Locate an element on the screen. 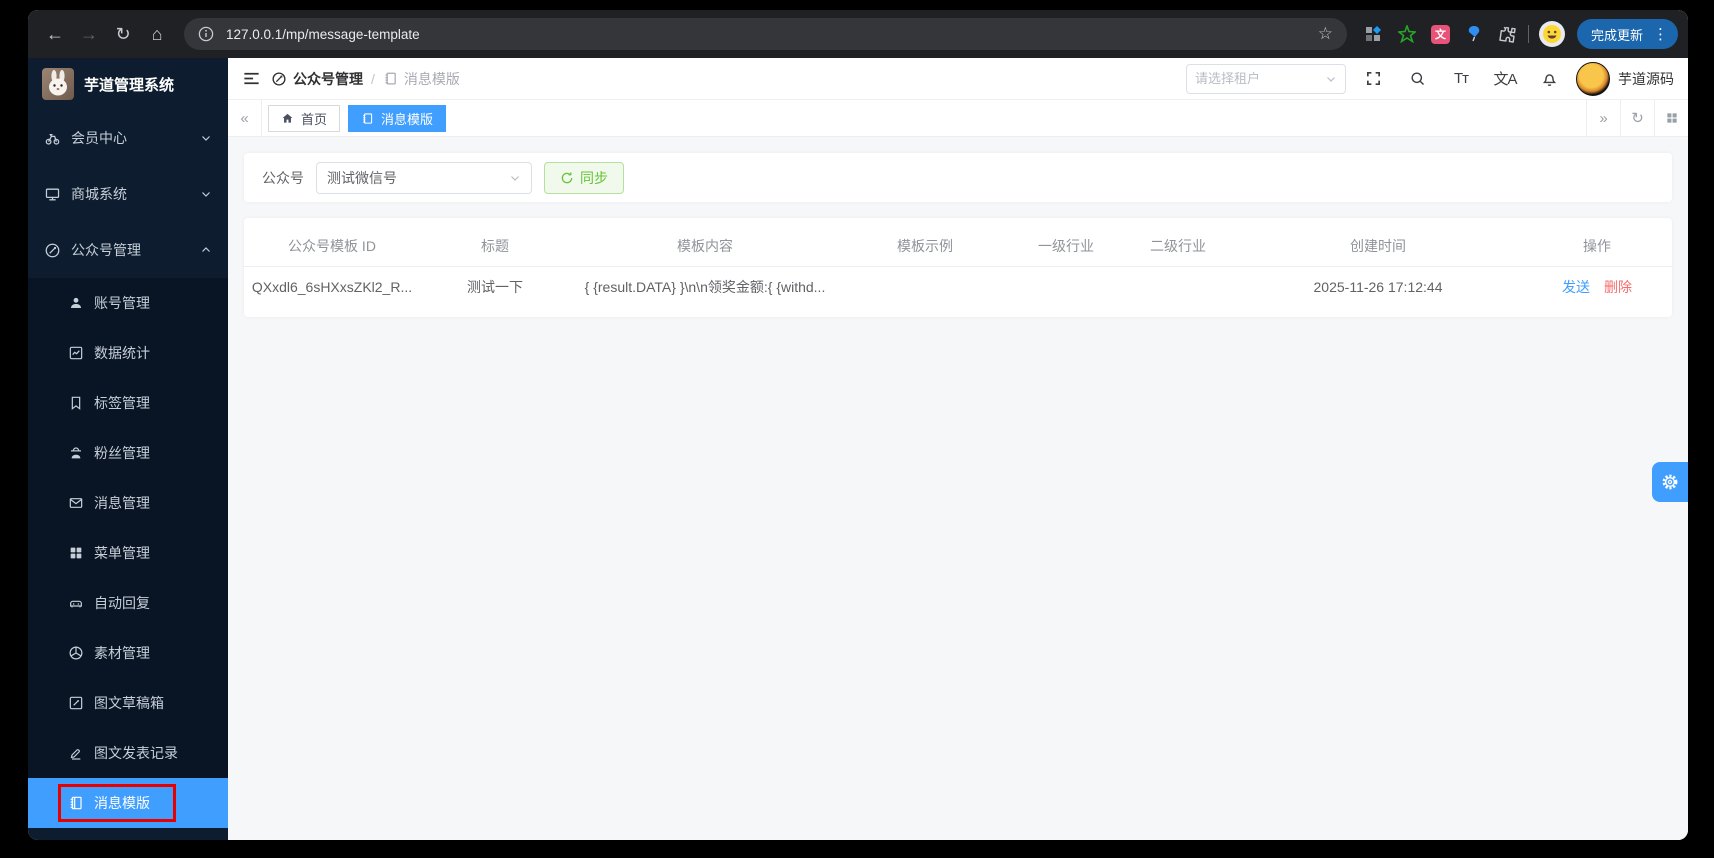 Image resolution: width=1714 pixels, height=858 pixels. user-menu: 芋道源码 is located at coordinates (1625, 78).